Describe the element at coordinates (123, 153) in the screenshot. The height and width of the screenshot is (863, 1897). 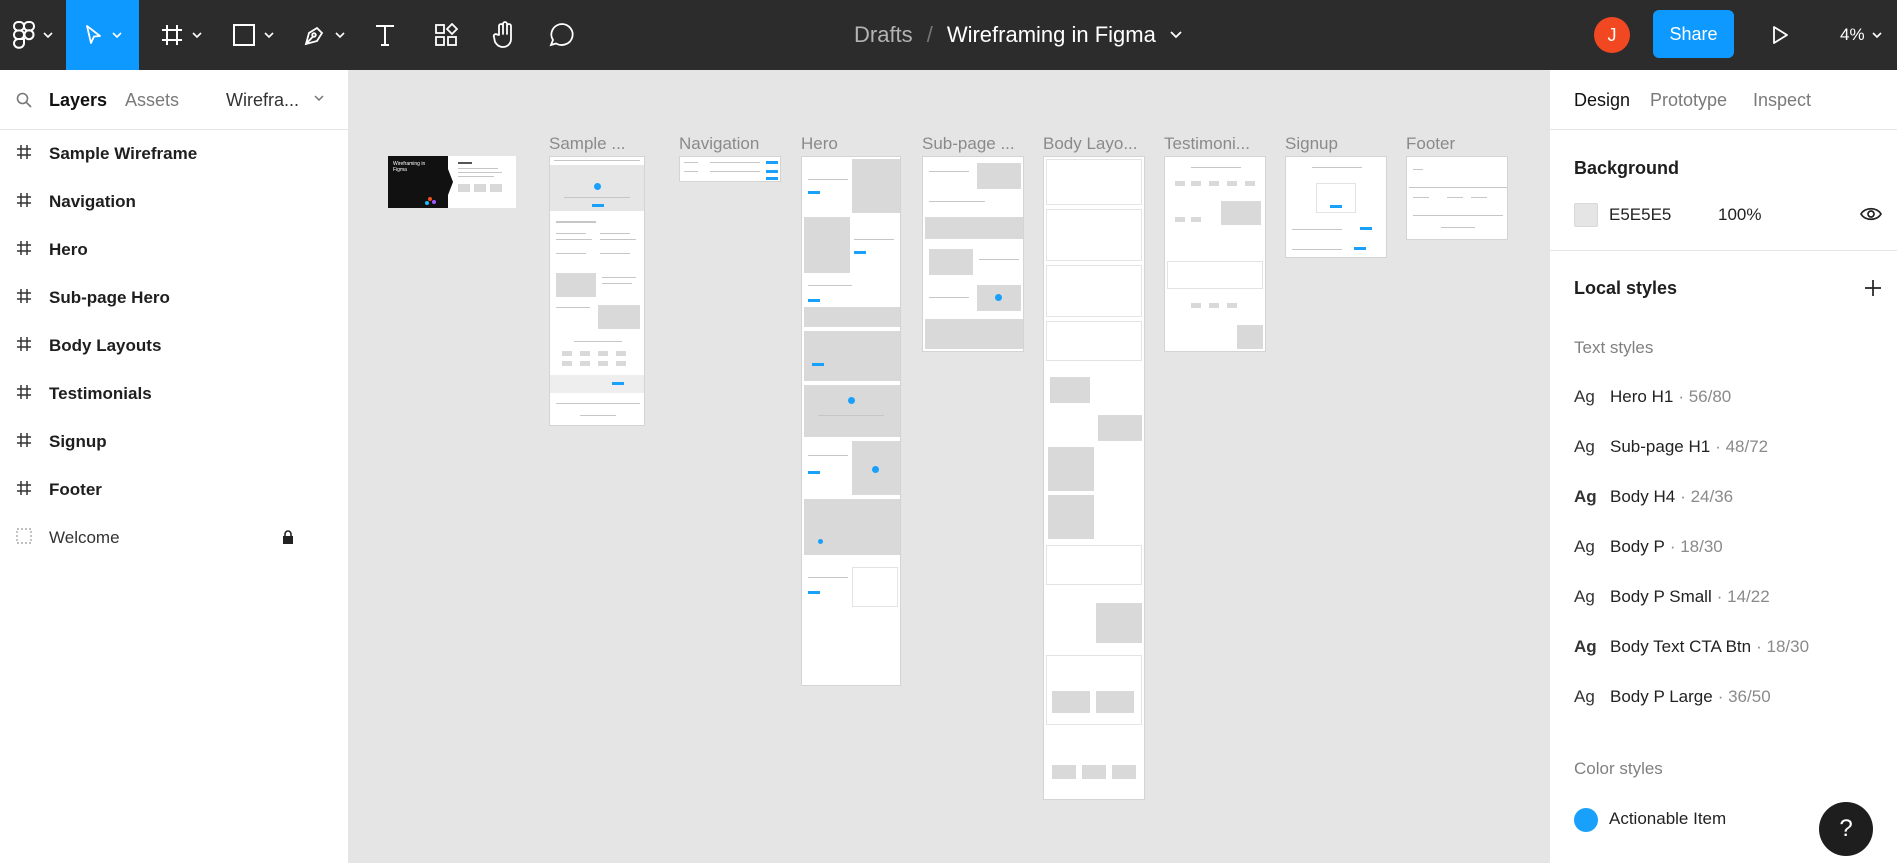
I see `layer-label: Sample Wireframe` at that location.